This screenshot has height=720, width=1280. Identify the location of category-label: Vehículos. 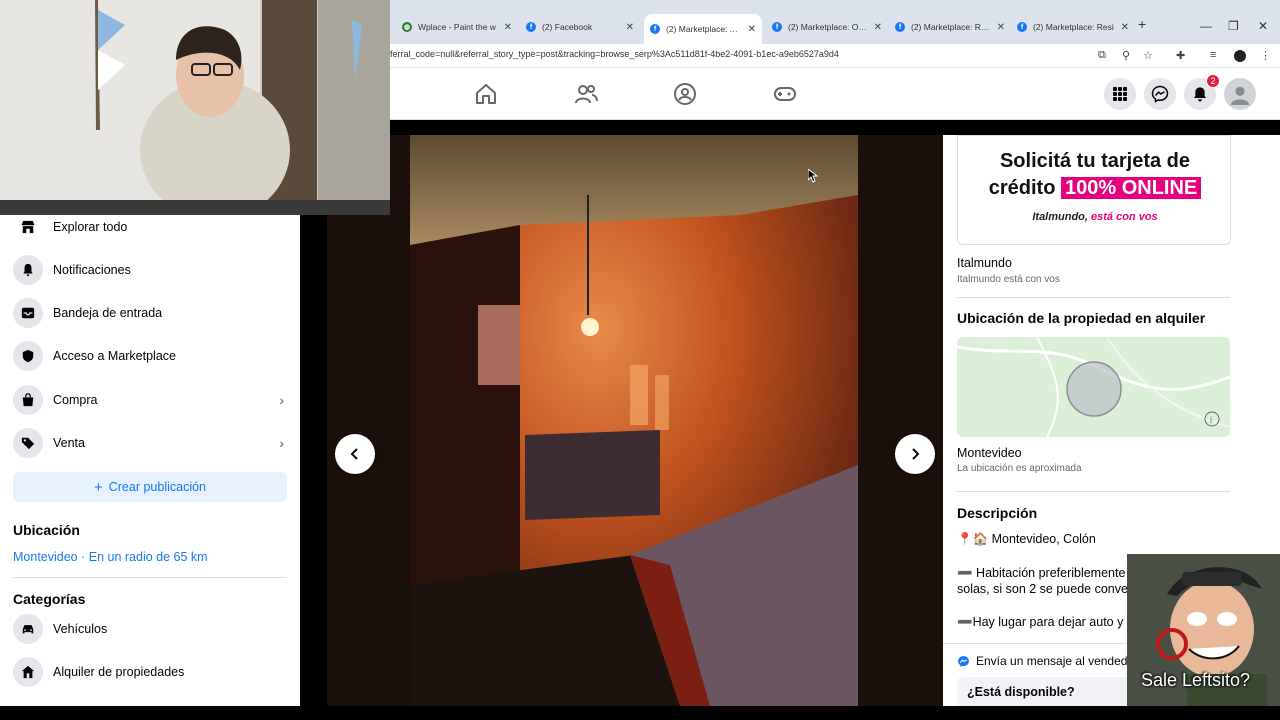
(80, 629).